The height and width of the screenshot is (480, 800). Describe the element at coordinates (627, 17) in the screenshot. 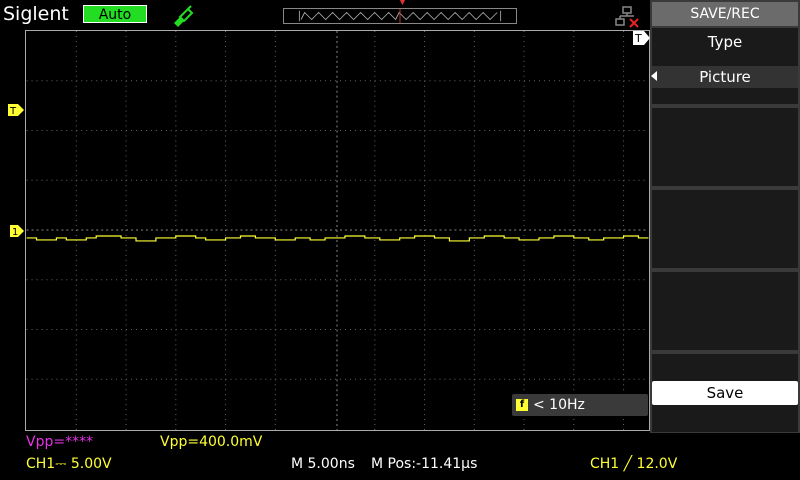

I see `network-icon` at that location.